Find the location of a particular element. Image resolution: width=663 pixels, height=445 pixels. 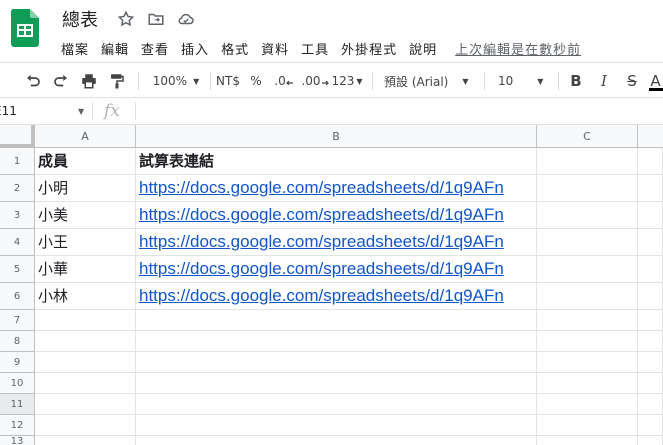

cell-d5 is located at coordinates (650, 269).